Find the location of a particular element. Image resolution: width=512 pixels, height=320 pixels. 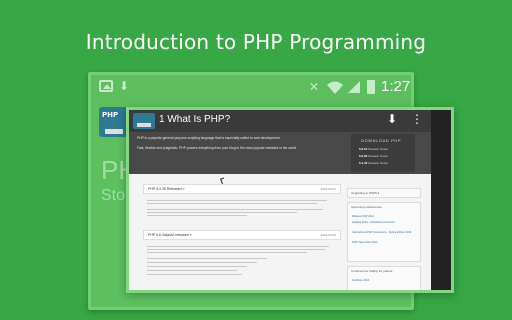

page-headline: Introduction to PHP Programming is located at coordinates (256, 42).